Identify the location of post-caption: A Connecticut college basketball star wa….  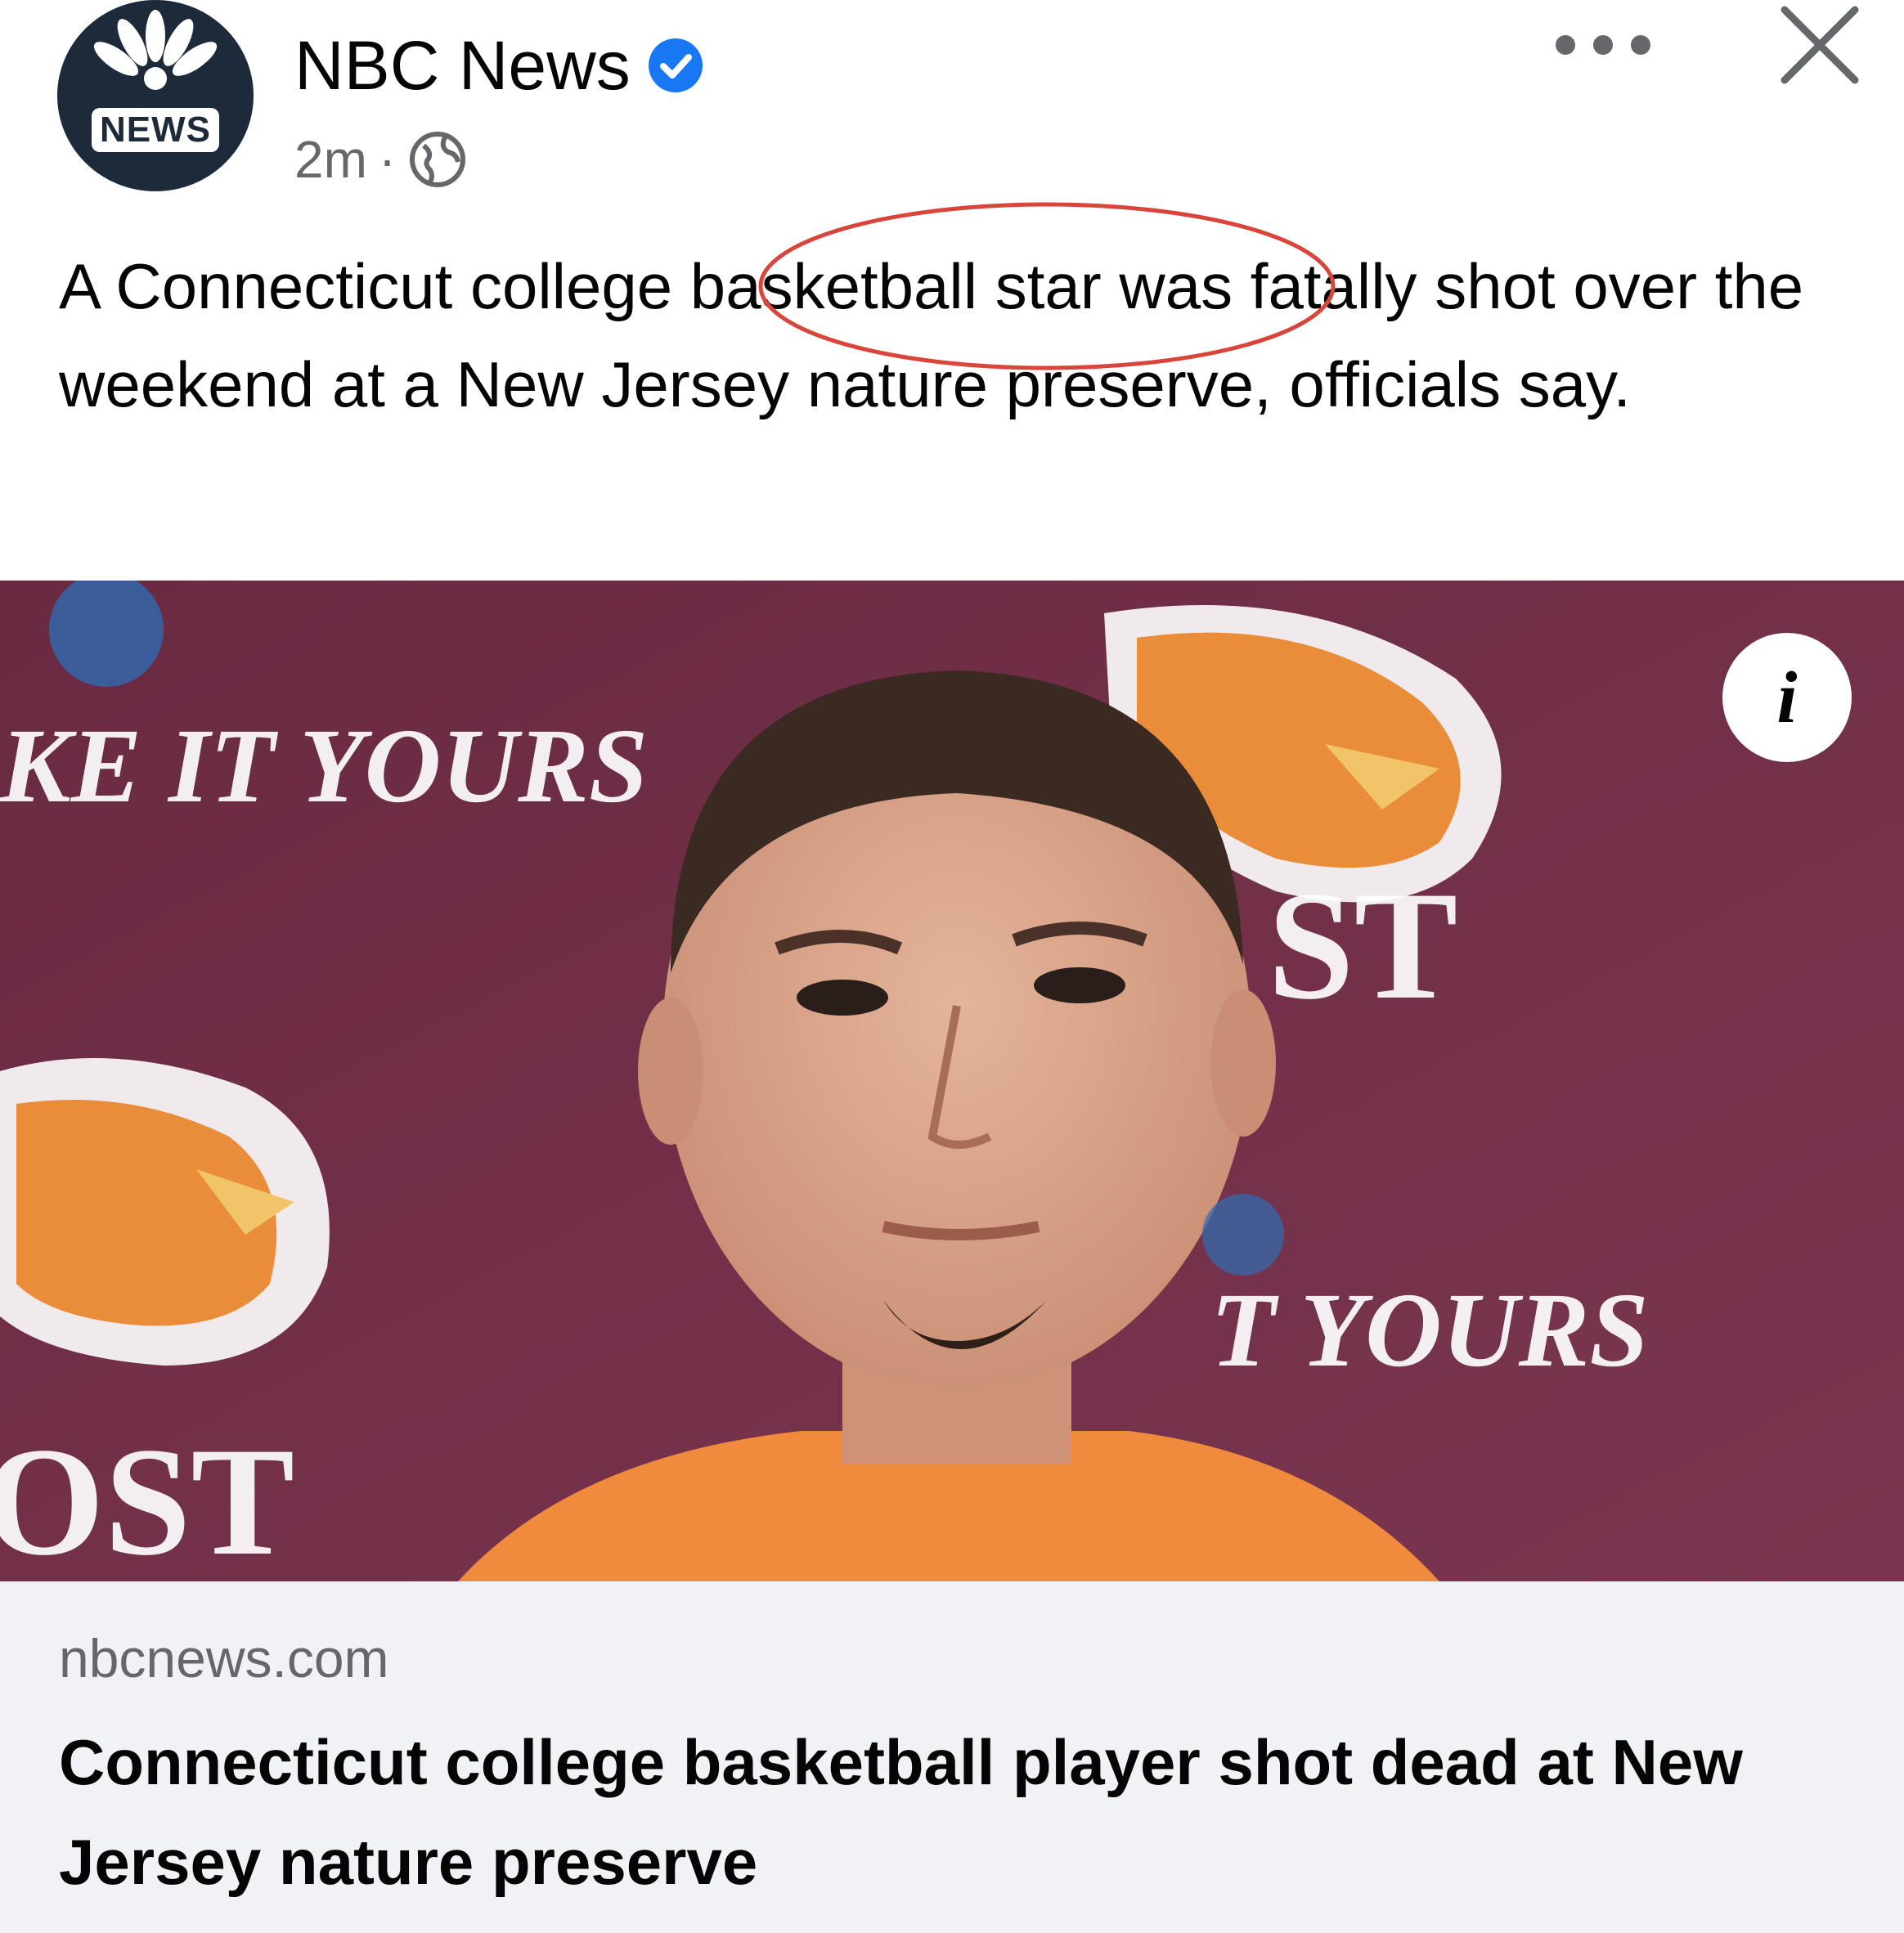
(931, 335).